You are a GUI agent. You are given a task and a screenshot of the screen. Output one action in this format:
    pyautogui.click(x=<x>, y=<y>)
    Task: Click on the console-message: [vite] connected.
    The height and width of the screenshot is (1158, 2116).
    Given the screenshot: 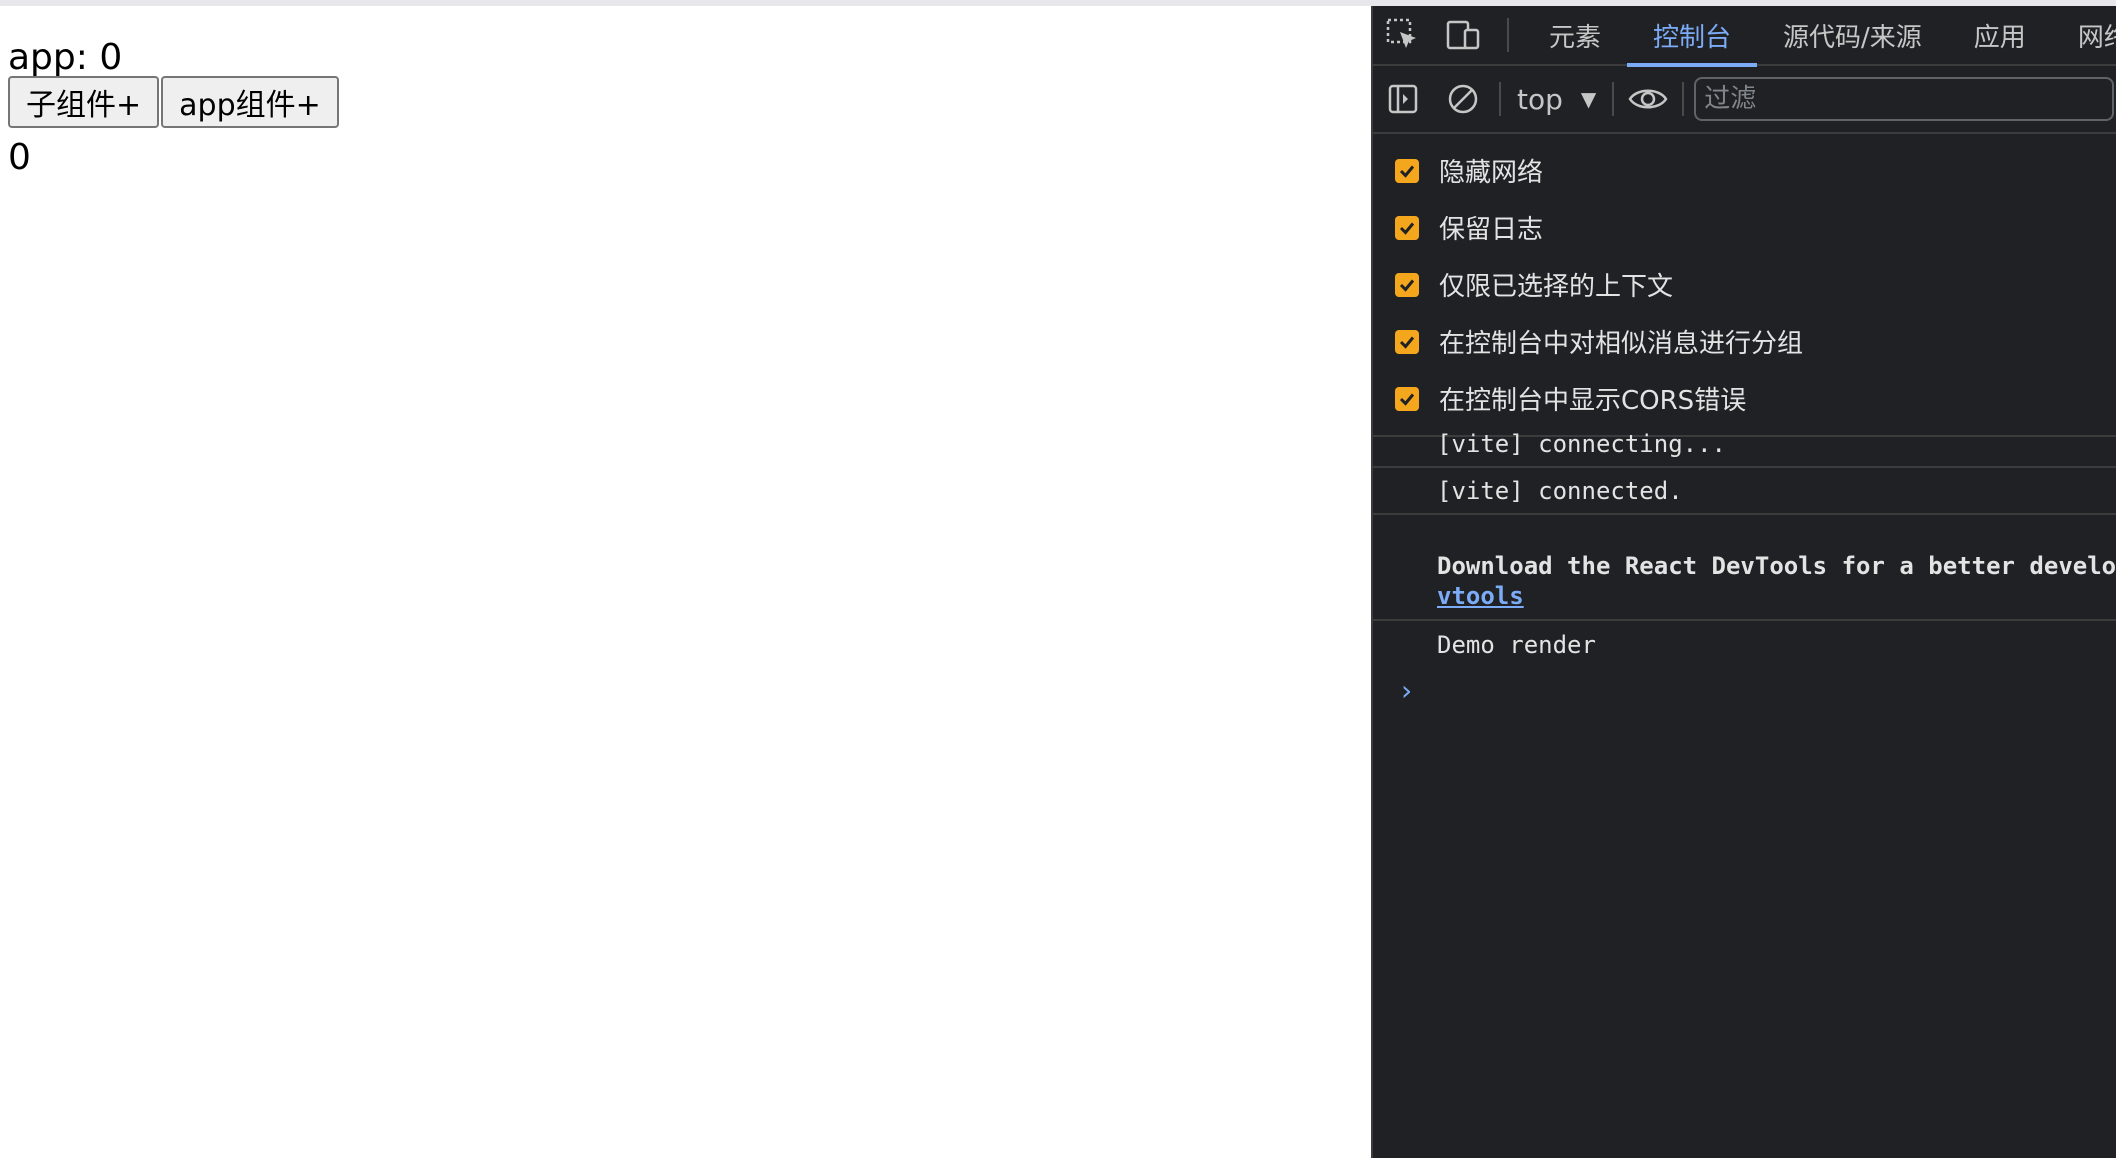 What is the action you would take?
    pyautogui.click(x=1744, y=491)
    